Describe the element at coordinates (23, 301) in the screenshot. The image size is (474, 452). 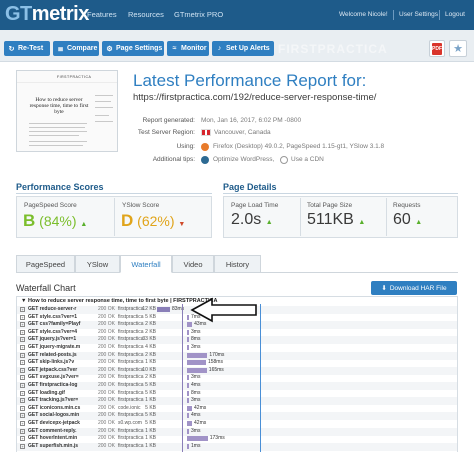
I see `expand-all-icon: ▼` at that location.